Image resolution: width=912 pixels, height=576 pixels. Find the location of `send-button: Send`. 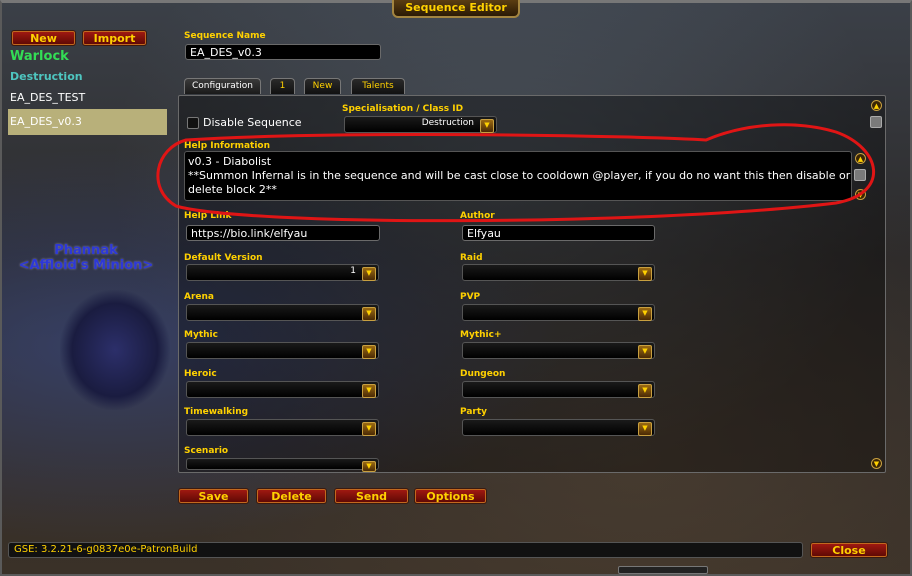

send-button: Send is located at coordinates (371, 496).